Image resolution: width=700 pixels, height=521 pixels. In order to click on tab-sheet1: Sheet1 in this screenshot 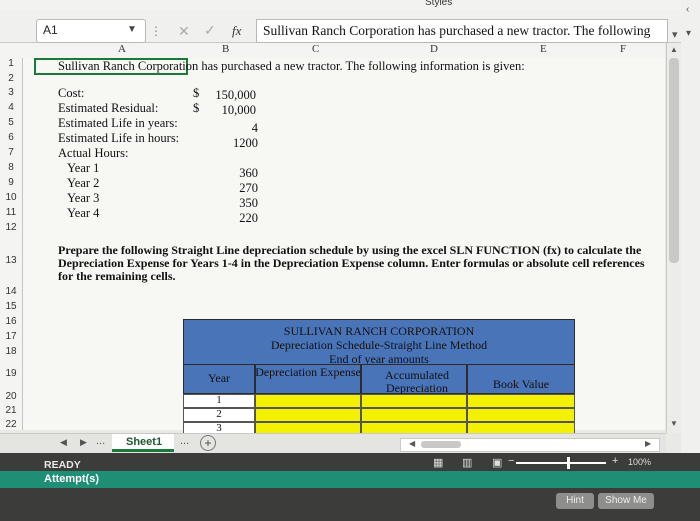, I will do `click(143, 443)`.